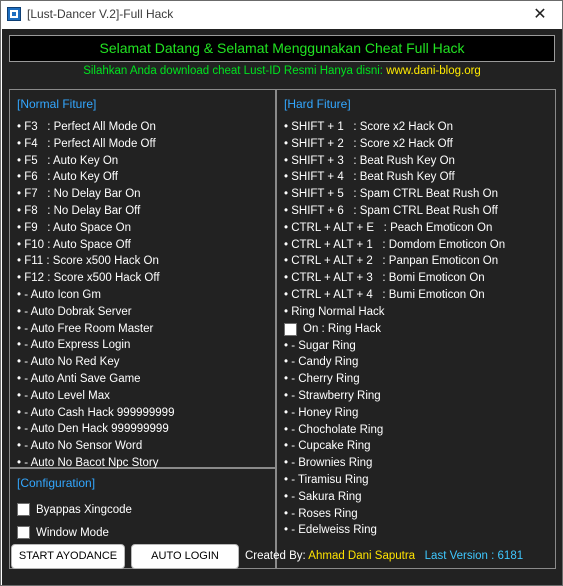  I want to click on list-item: • - Brownies Ring, so click(328, 463).